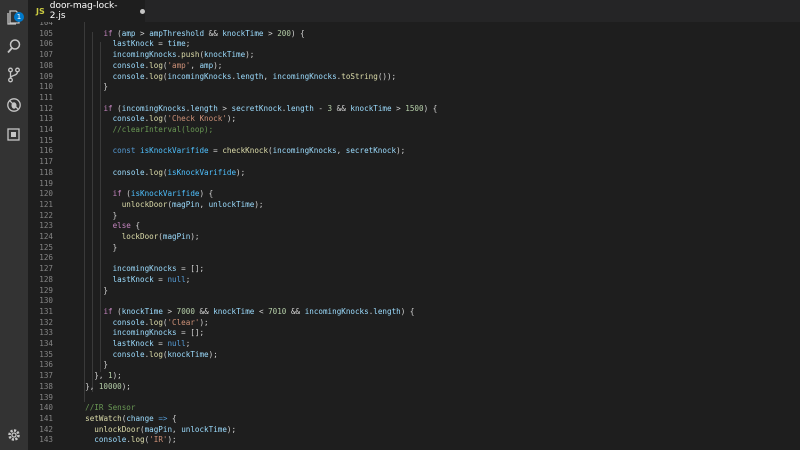 The image size is (800, 450). Describe the element at coordinates (167, 65) in the screenshot. I see `code-text: console.log('amp', amp);` at that location.